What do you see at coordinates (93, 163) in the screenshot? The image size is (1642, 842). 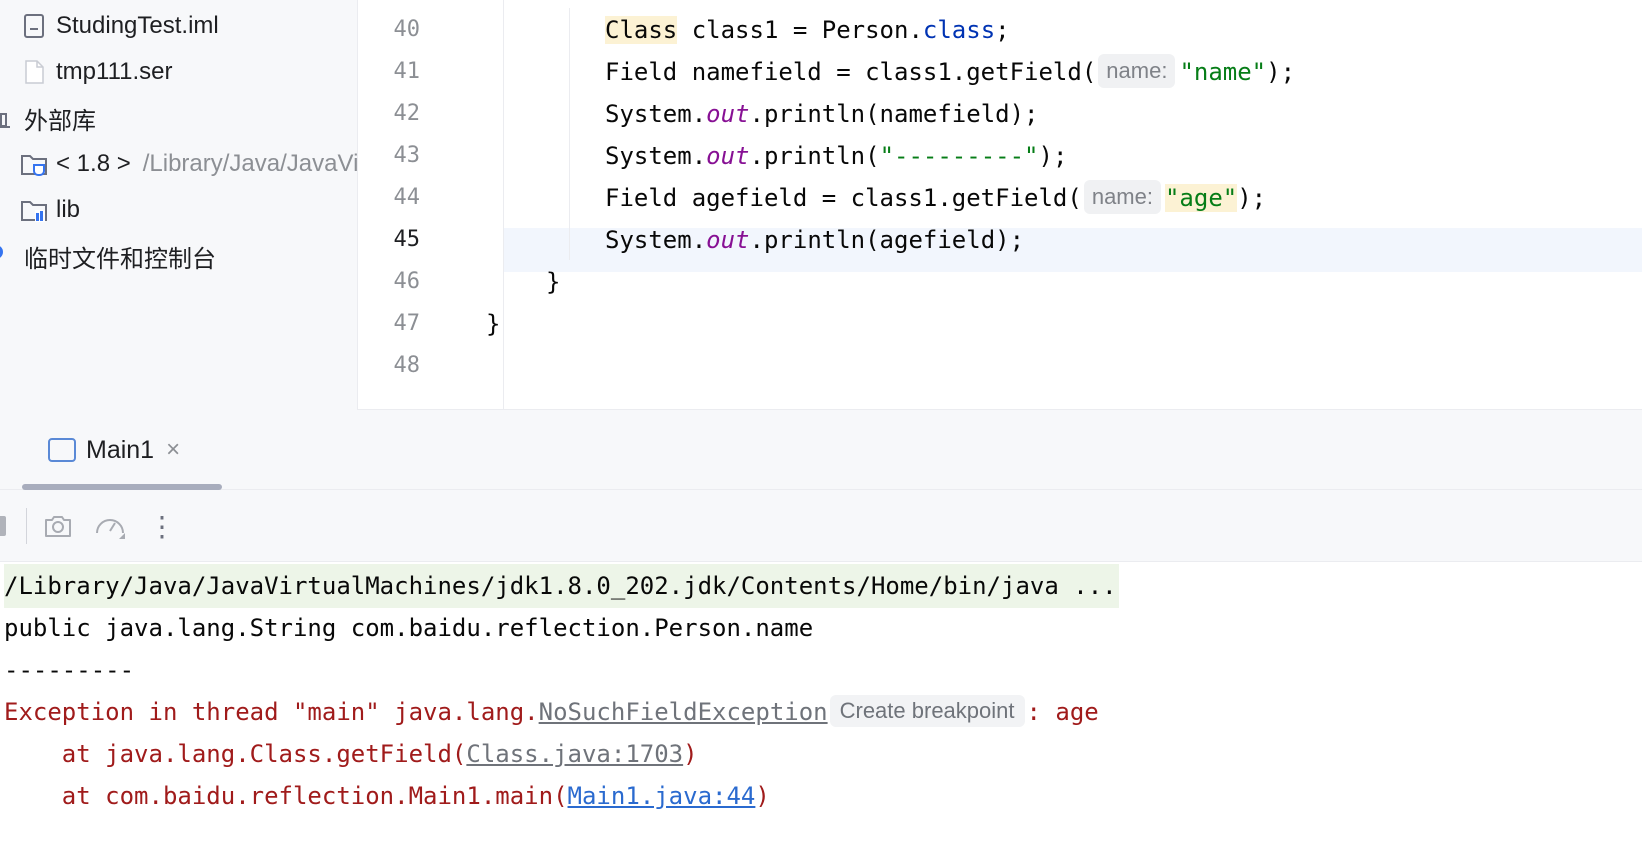 I see `tree-item-label: < 1.8 >` at bounding box center [93, 163].